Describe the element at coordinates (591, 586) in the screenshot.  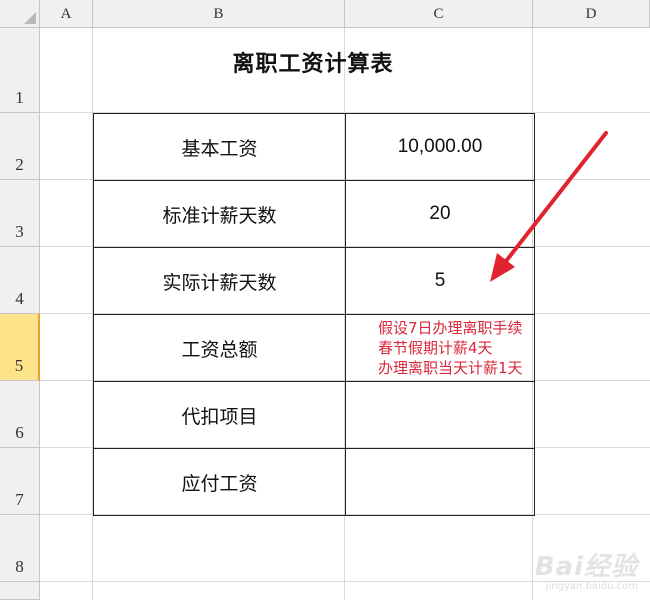
I see `watermark-url: jingyan.baidu.com` at that location.